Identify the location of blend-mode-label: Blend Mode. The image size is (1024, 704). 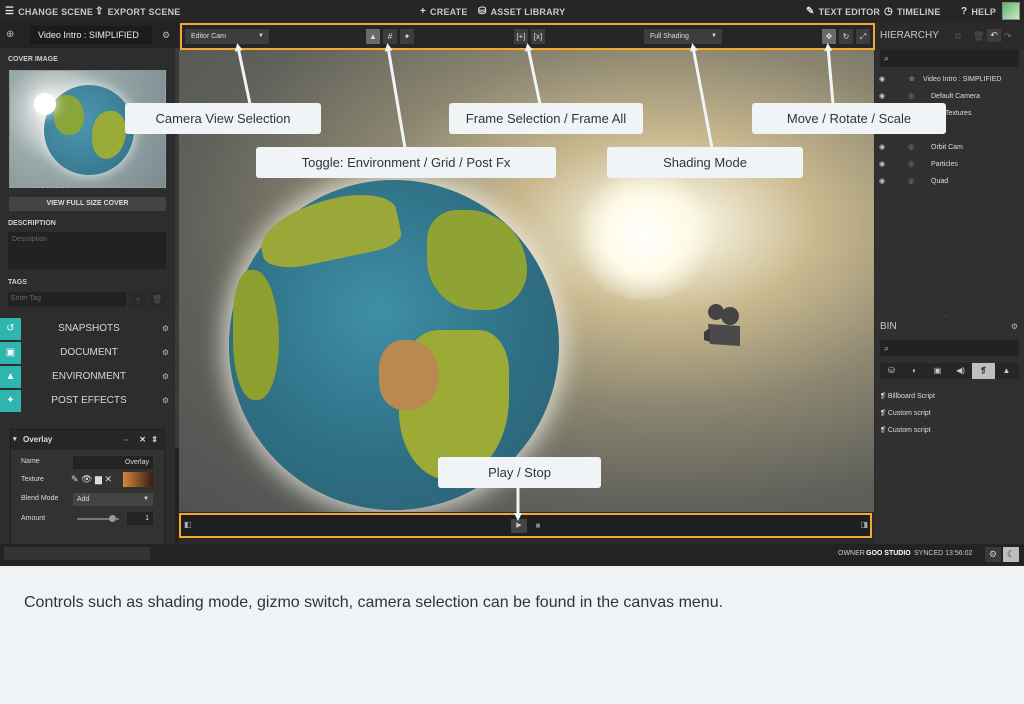
(40, 498).